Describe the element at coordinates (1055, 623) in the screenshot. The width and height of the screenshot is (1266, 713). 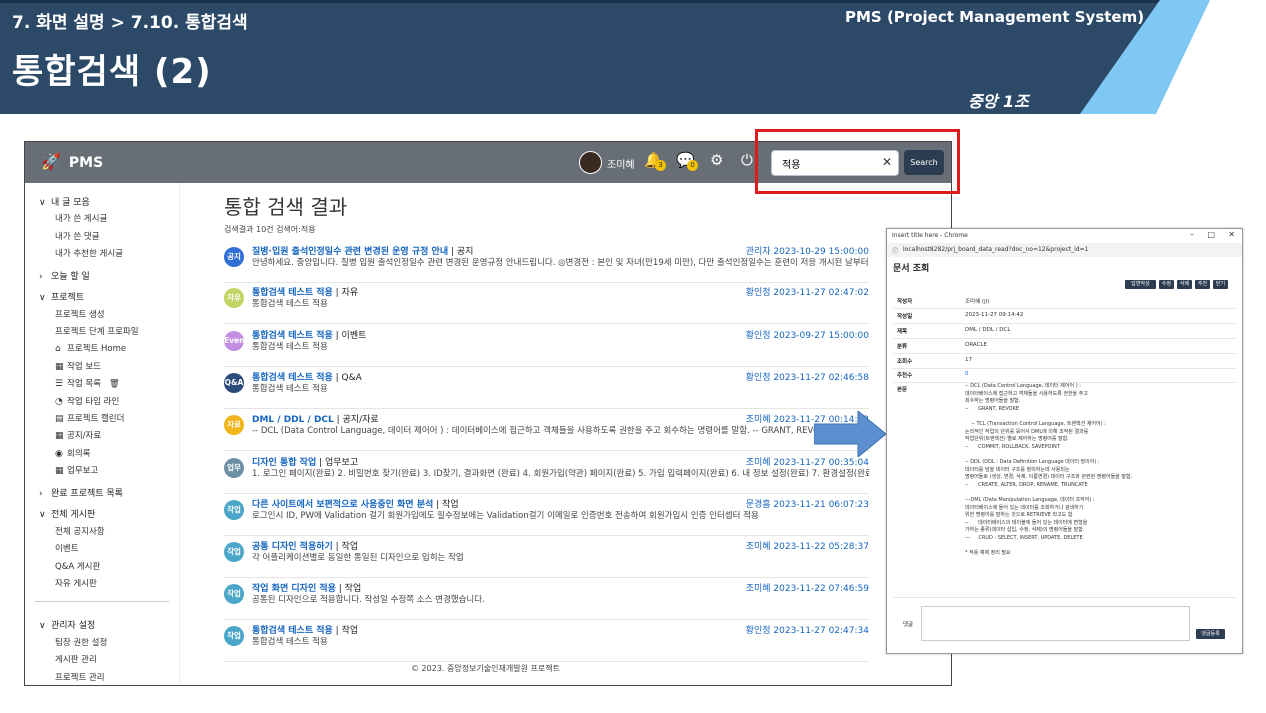
I see `comment-textarea` at that location.